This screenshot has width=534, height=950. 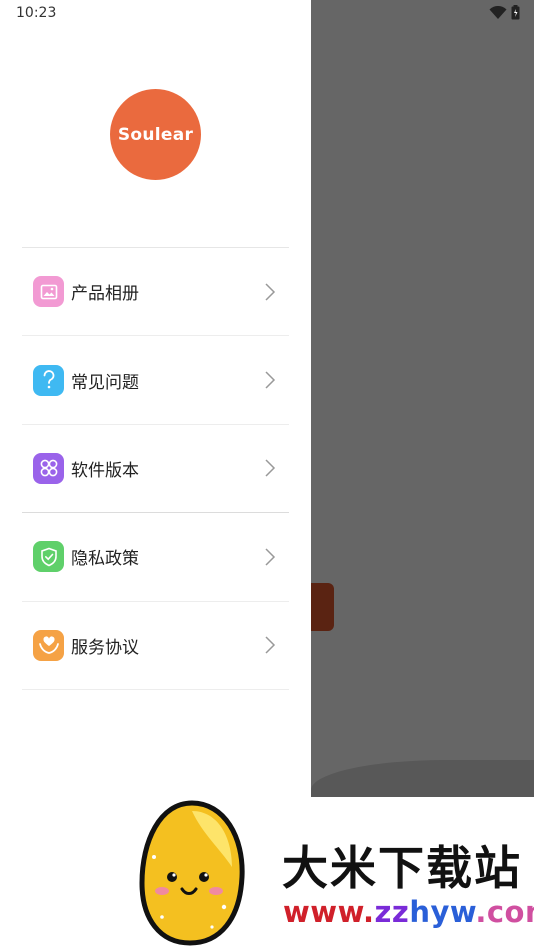 I want to click on wifi-icon, so click(x=498, y=12).